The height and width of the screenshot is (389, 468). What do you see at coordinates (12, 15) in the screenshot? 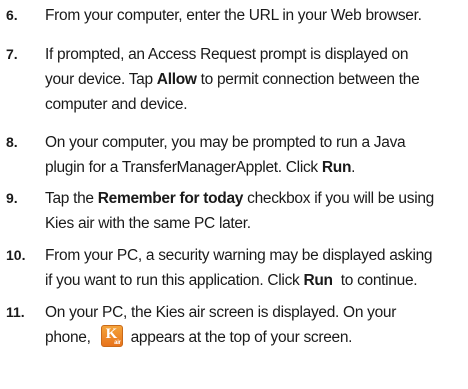
I see `step-number: 6.` at bounding box center [12, 15].